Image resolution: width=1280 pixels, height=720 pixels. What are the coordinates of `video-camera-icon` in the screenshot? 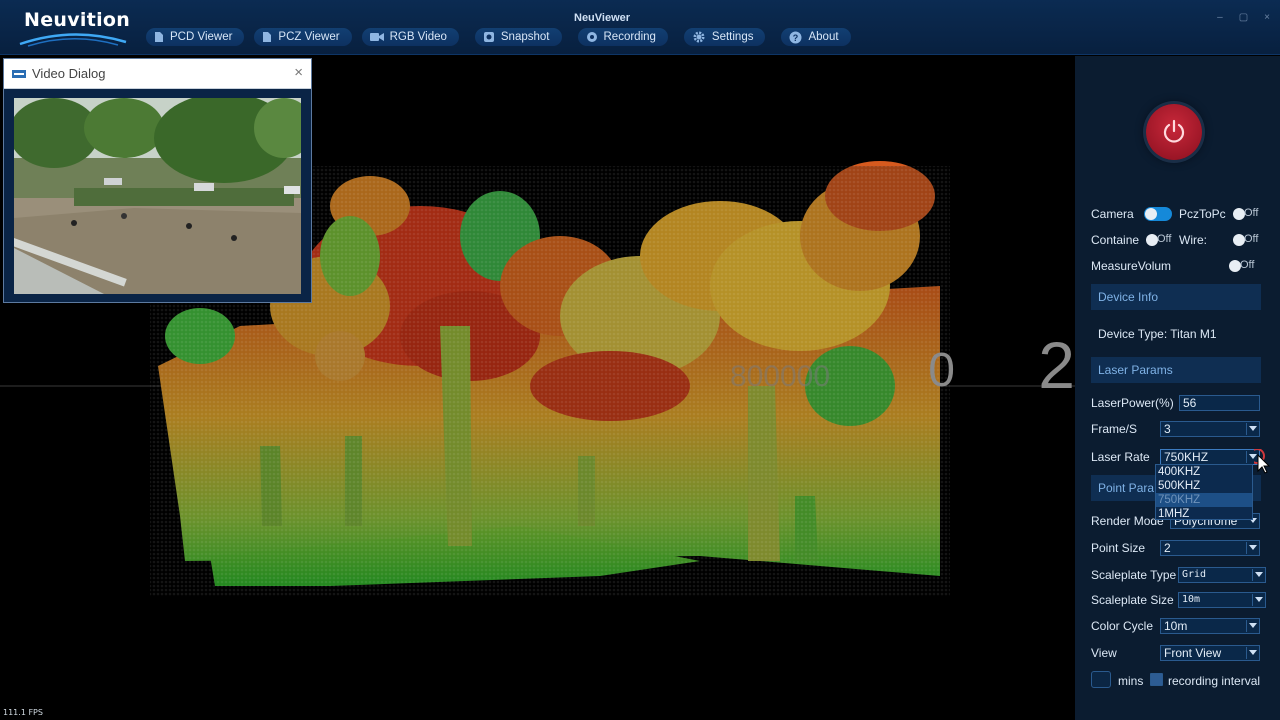 It's located at (376, 37).